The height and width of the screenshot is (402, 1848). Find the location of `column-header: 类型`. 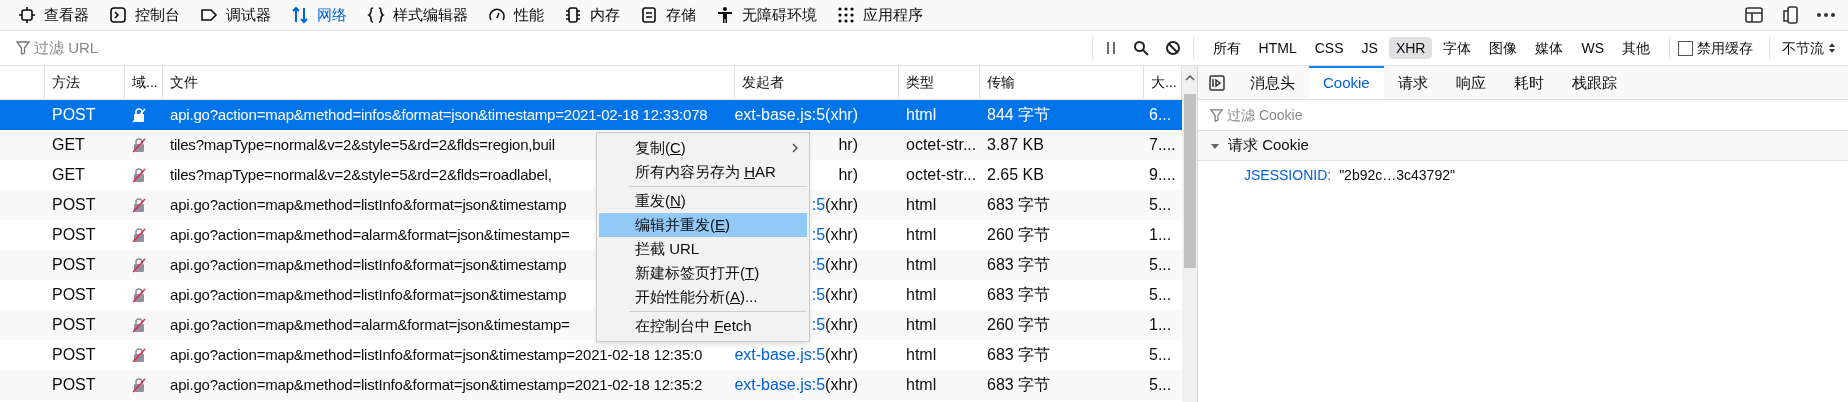

column-header: 类型 is located at coordinates (939, 82).